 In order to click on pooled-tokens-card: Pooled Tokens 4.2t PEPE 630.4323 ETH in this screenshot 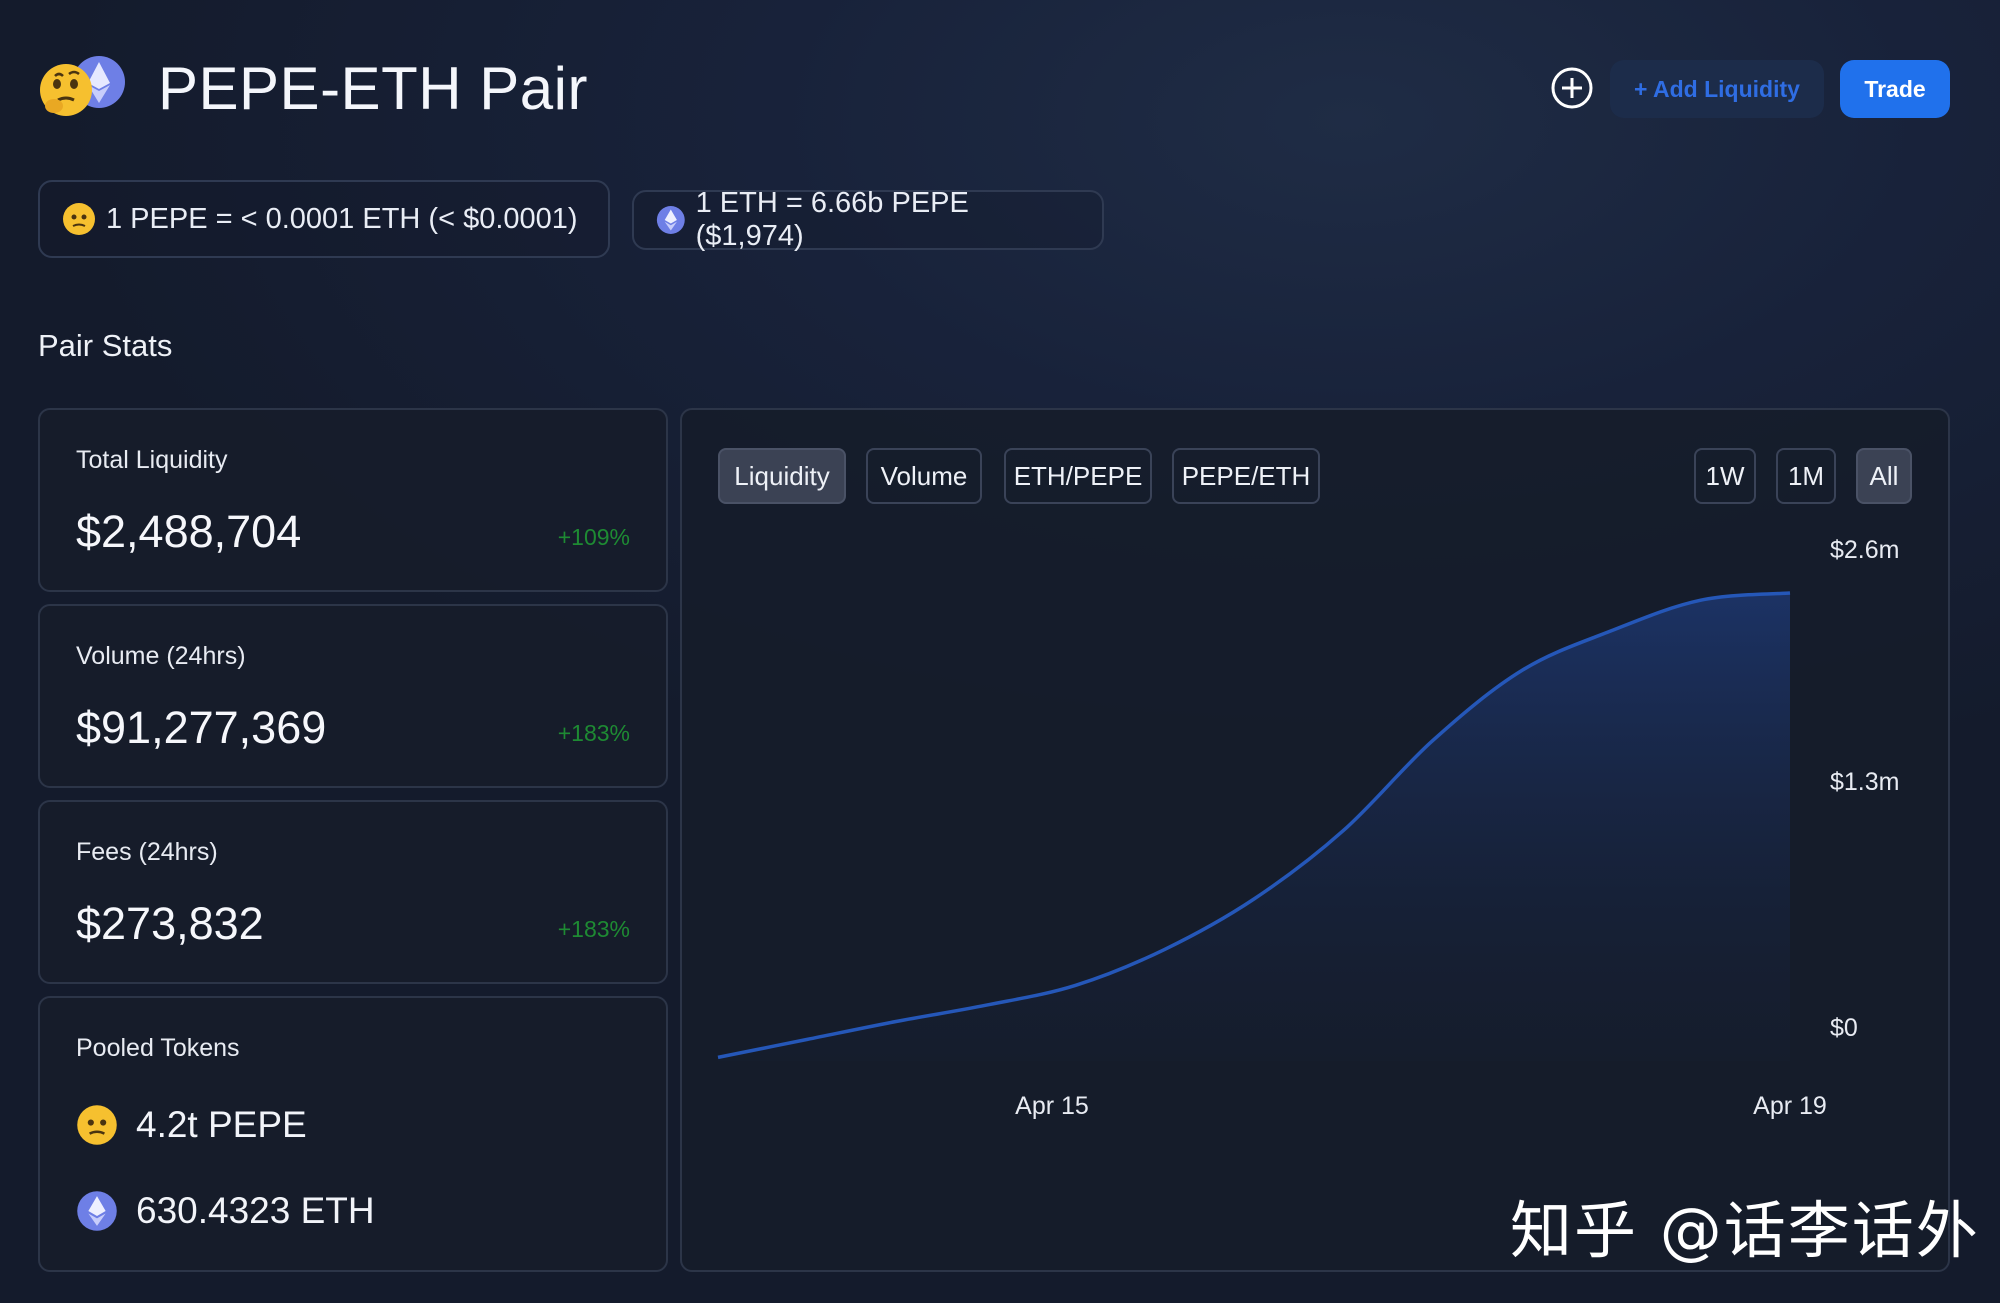, I will do `click(353, 1134)`.